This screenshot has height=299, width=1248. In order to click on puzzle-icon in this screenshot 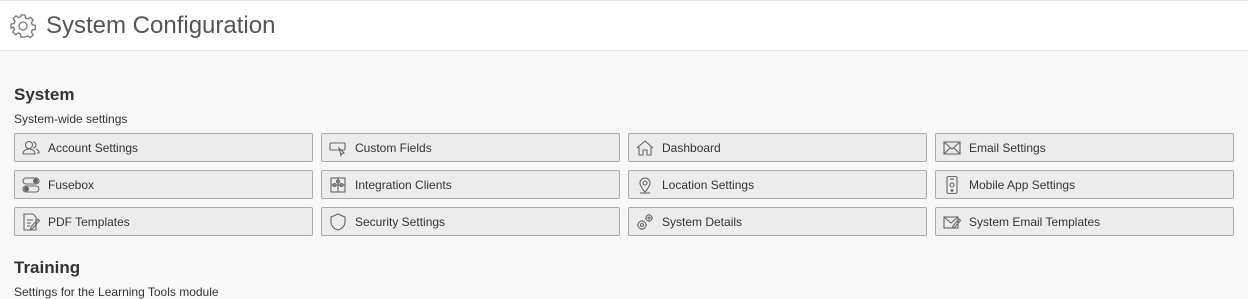, I will do `click(338, 185)`.